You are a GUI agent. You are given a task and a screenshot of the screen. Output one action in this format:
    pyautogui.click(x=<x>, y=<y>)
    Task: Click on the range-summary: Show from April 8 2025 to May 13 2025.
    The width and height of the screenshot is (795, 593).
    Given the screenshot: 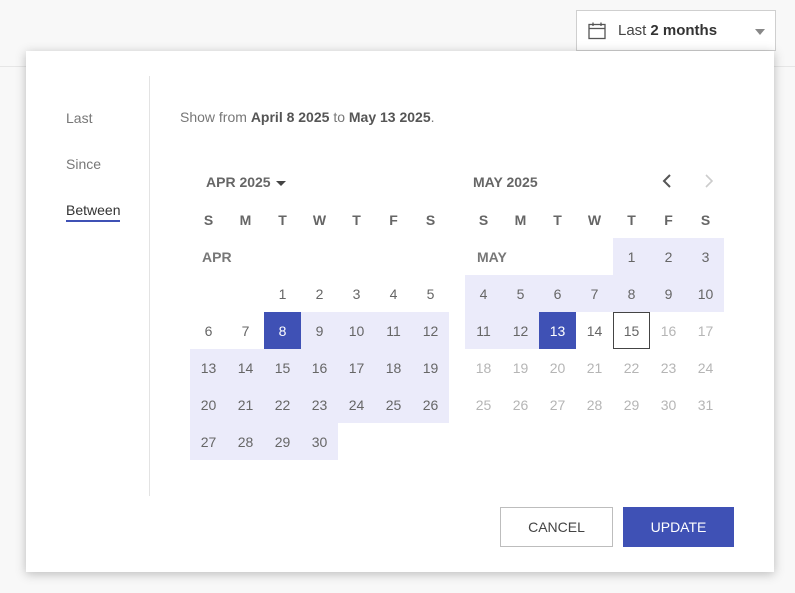 What is the action you would take?
    pyautogui.click(x=307, y=117)
    